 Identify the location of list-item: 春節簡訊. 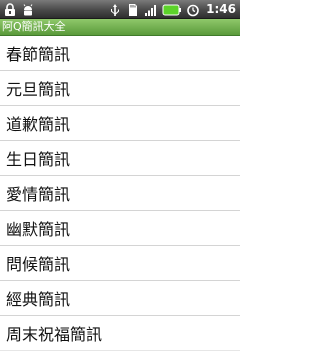
(120, 53).